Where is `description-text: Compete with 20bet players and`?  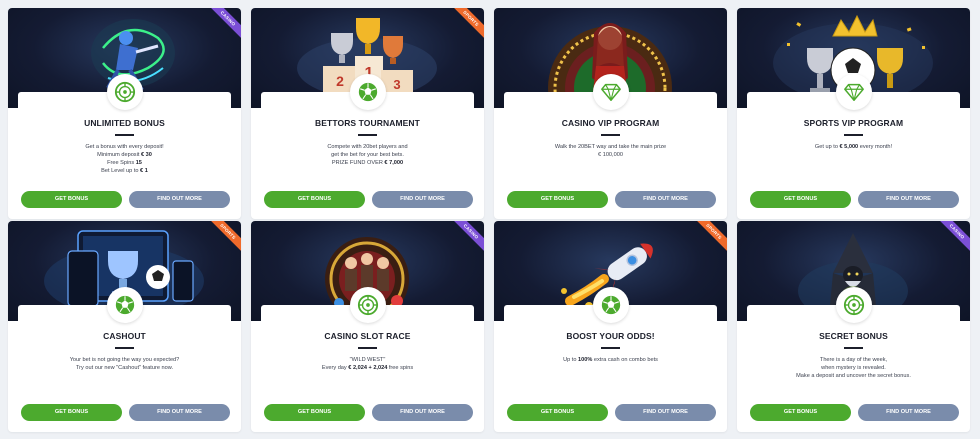 description-text: Compete with 20bet players and is located at coordinates (367, 147).